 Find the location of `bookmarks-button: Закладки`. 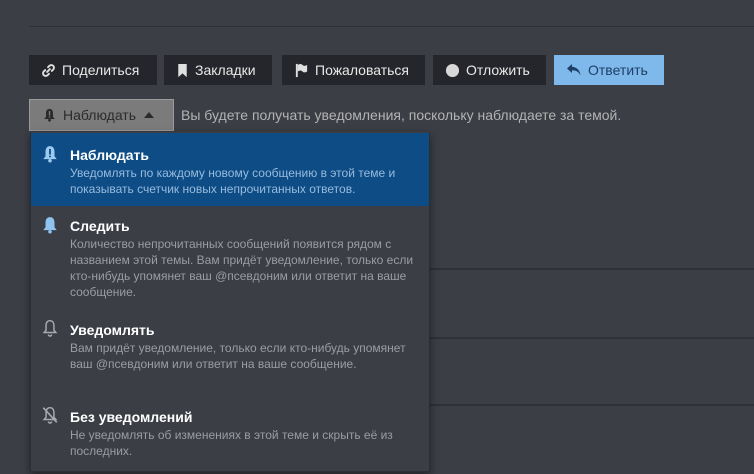

bookmarks-button: Закладки is located at coordinates (218, 70).